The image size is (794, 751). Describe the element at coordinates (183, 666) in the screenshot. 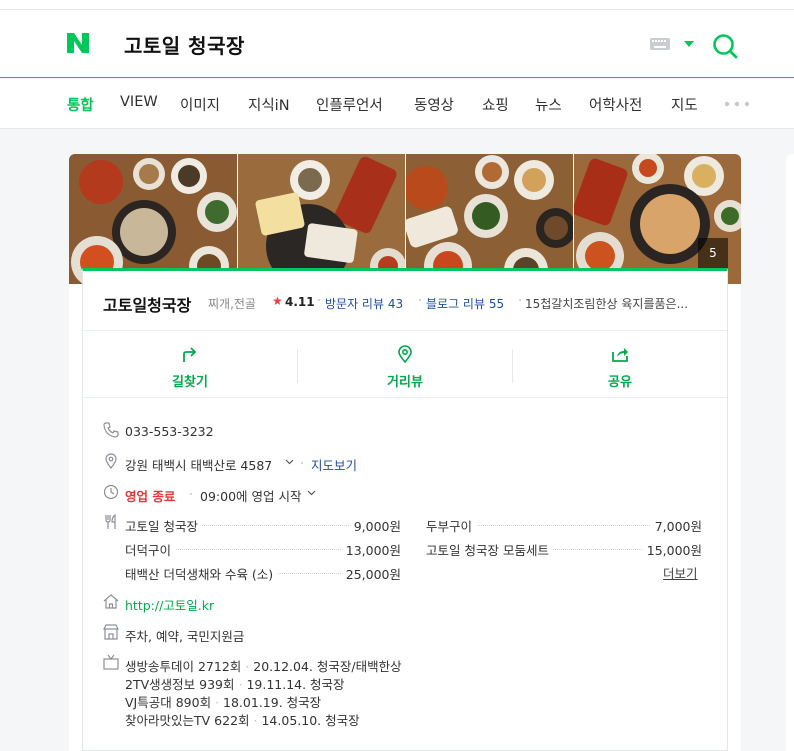

I see `tv-show: 생방송투데이 2712회` at that location.